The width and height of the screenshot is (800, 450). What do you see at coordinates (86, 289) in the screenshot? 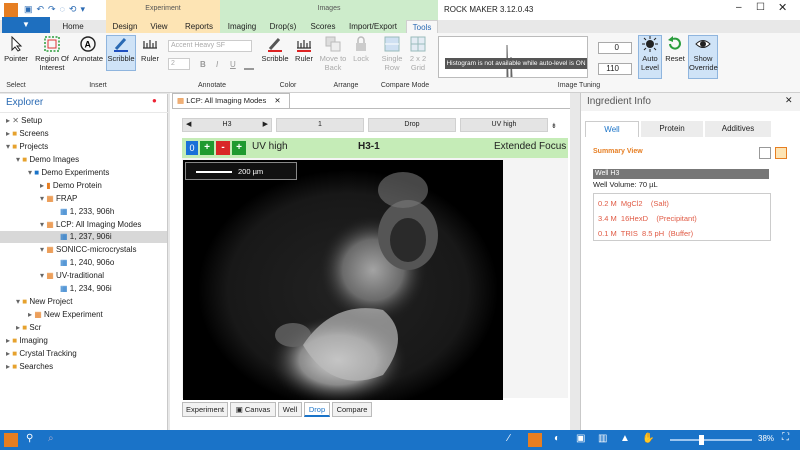
I see `tree-item-plate-906i: ▦ 1, 234, 906i` at bounding box center [86, 289].